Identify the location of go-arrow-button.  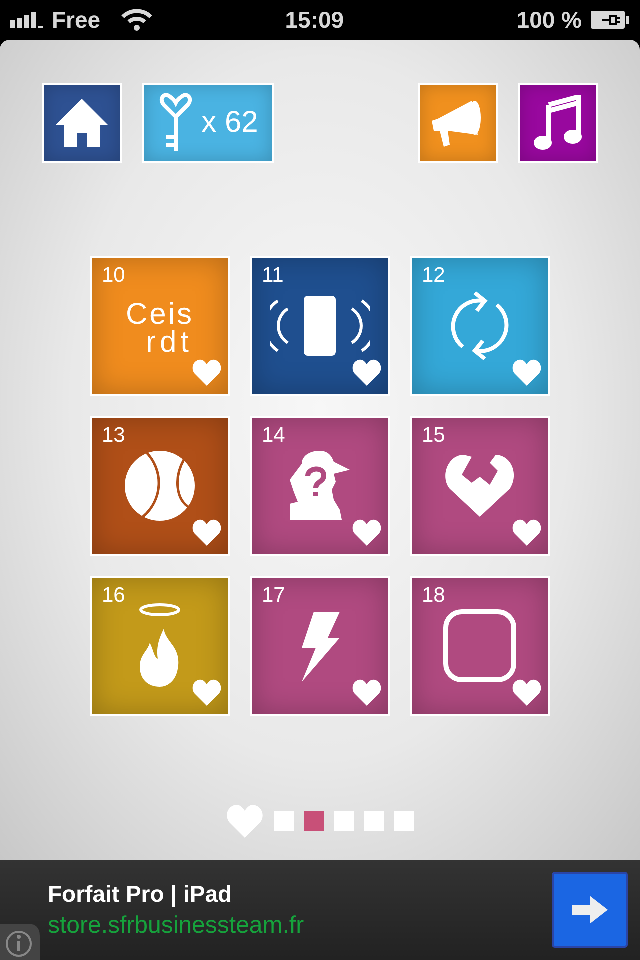
(590, 910).